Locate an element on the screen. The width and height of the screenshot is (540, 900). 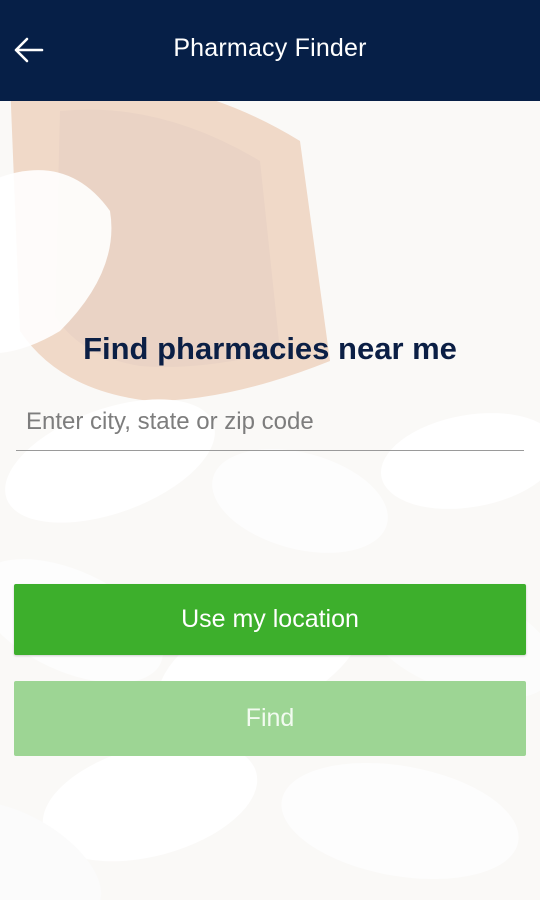
app-bar: Pharmacy Finder is located at coordinates (270, 50).